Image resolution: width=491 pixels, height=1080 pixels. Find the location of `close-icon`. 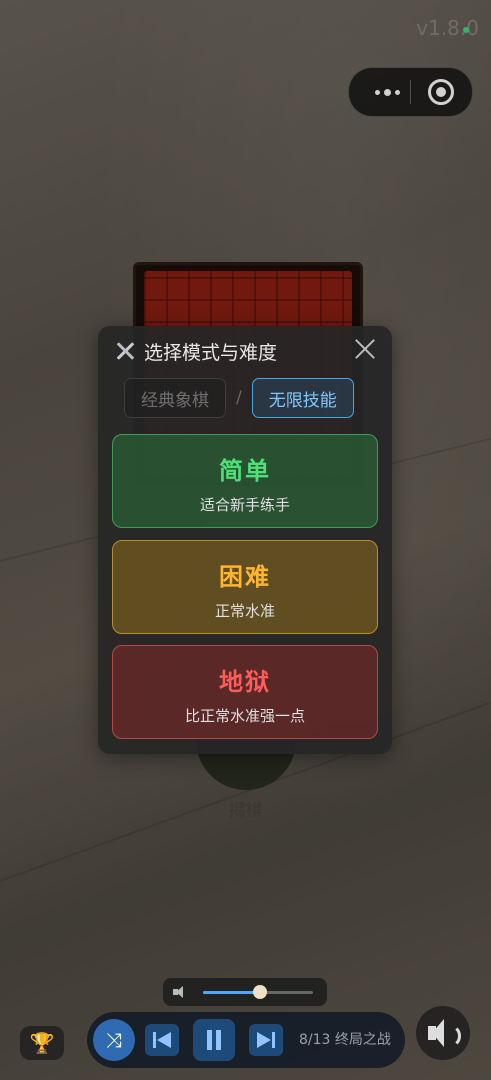

close-icon is located at coordinates (365, 349).